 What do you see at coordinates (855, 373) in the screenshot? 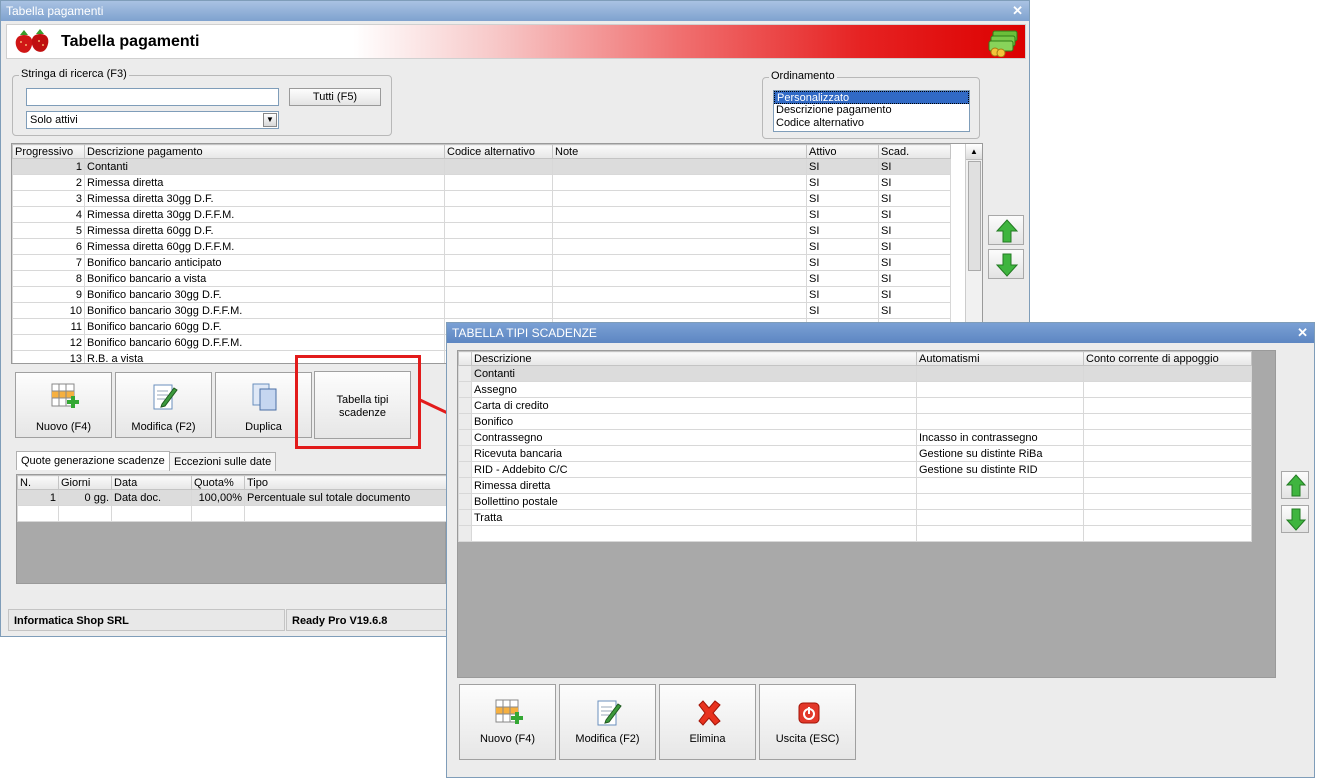
I see `table-row: Contanti` at bounding box center [855, 373].